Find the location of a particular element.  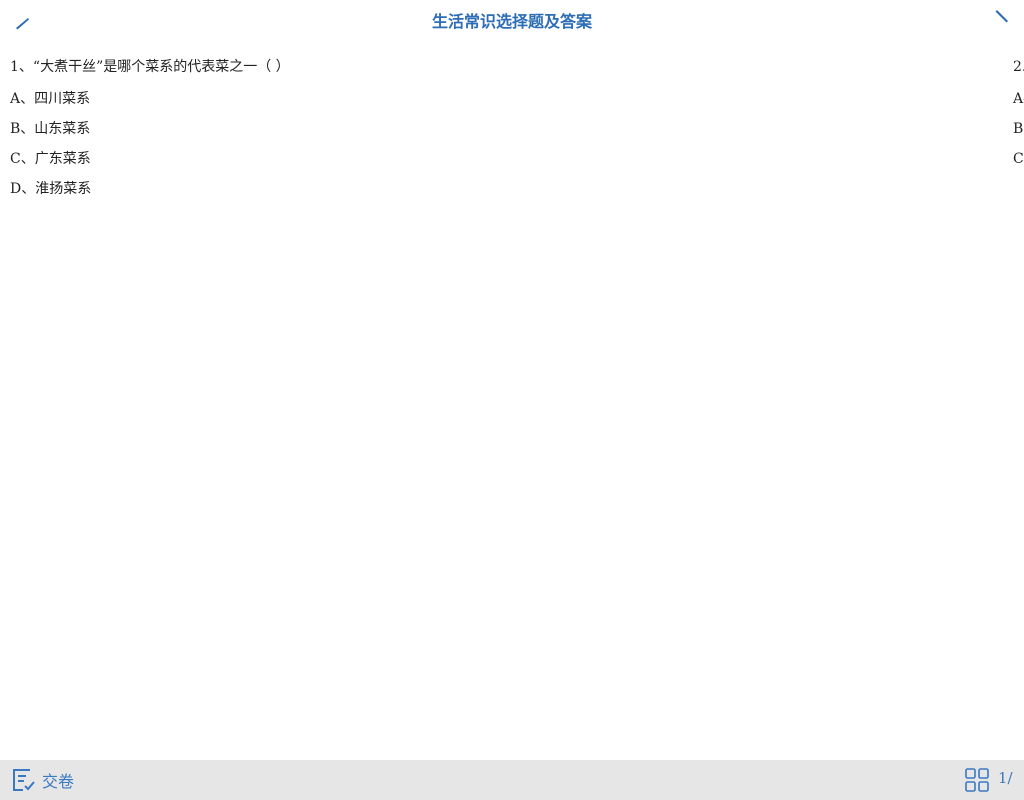

header: 生活常识选择题及答案 is located at coordinates (512, 20).